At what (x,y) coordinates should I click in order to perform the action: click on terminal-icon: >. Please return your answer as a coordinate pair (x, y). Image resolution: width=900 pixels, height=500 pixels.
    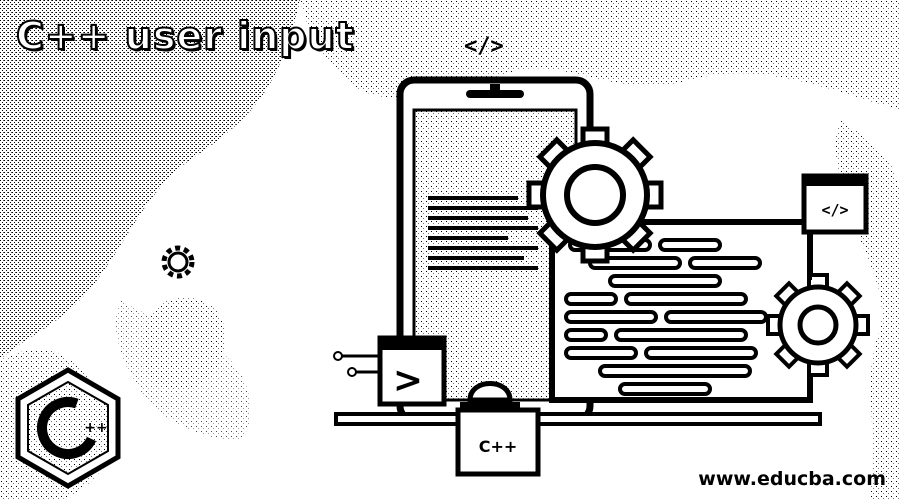
    Looking at the image, I should click on (390, 371).